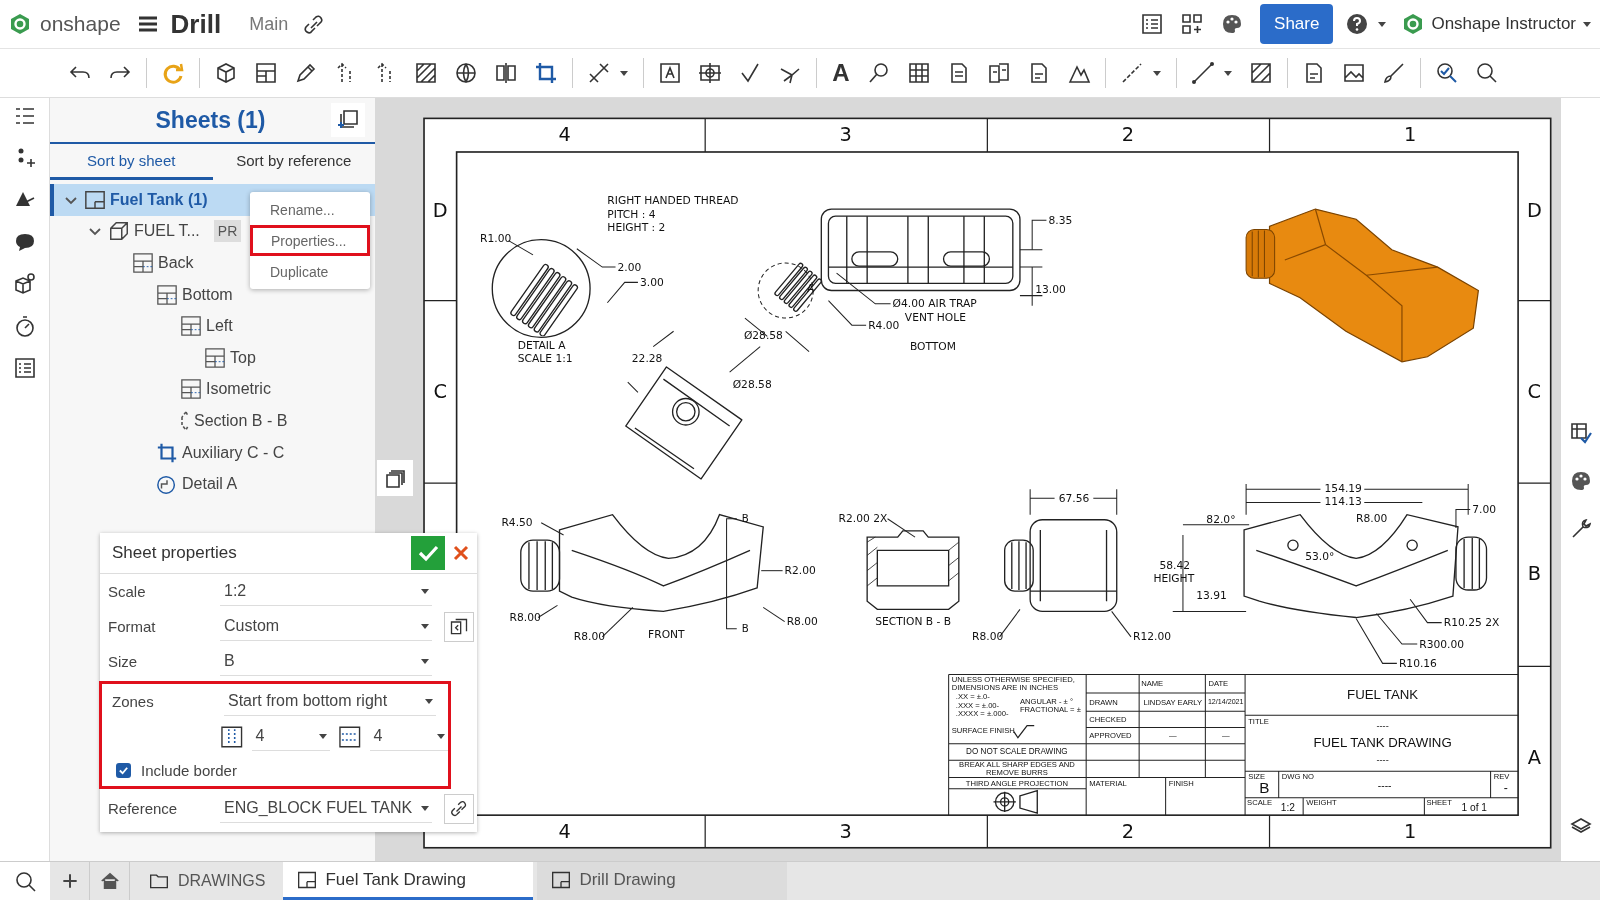 The image size is (1600, 900). Describe the element at coordinates (845, 135) in the screenshot. I see `zone-label: 3` at that location.